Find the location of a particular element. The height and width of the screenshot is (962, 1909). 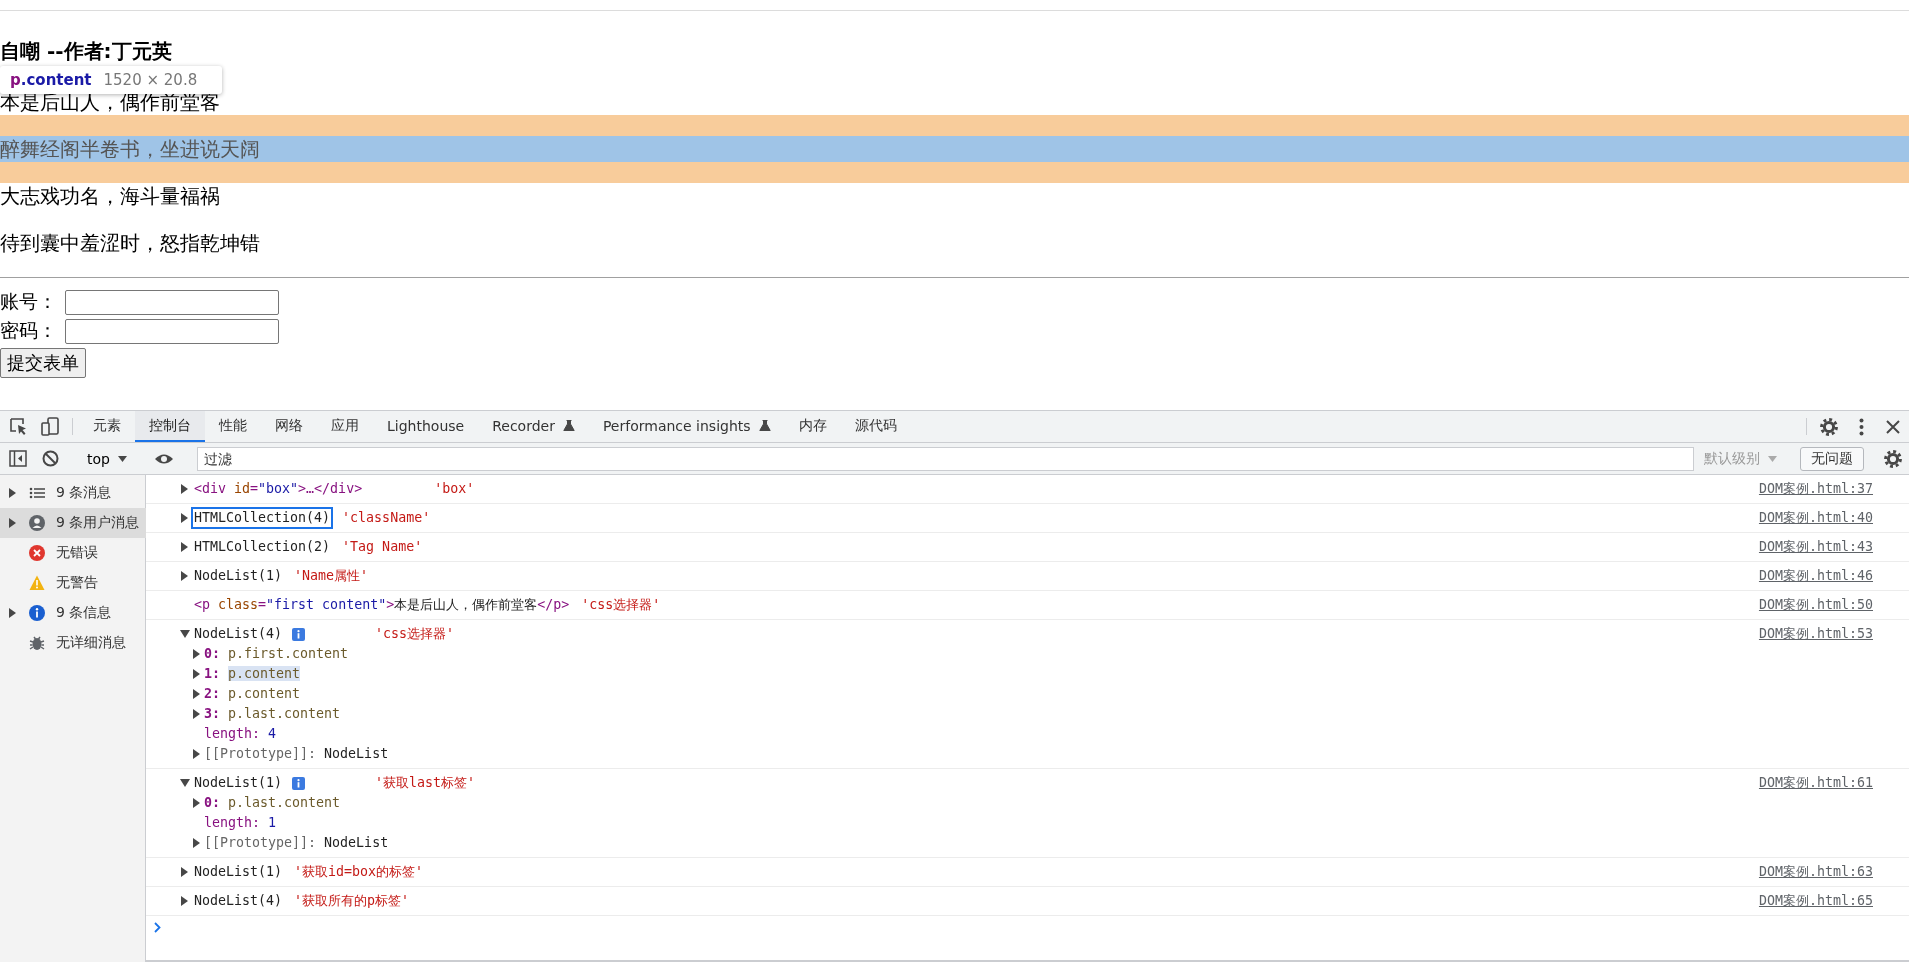

close-icon is located at coordinates (1893, 426).